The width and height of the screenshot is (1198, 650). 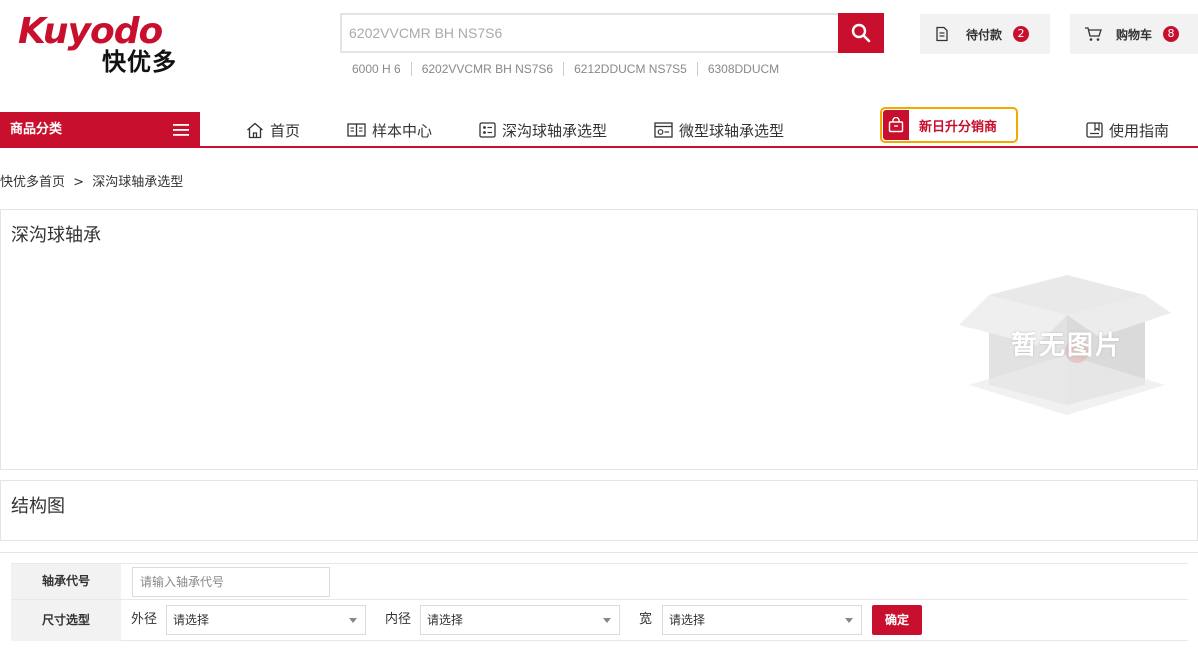 I want to click on breadcrumb: 快优多首页 > 深沟球轴承选型, so click(x=91, y=180).